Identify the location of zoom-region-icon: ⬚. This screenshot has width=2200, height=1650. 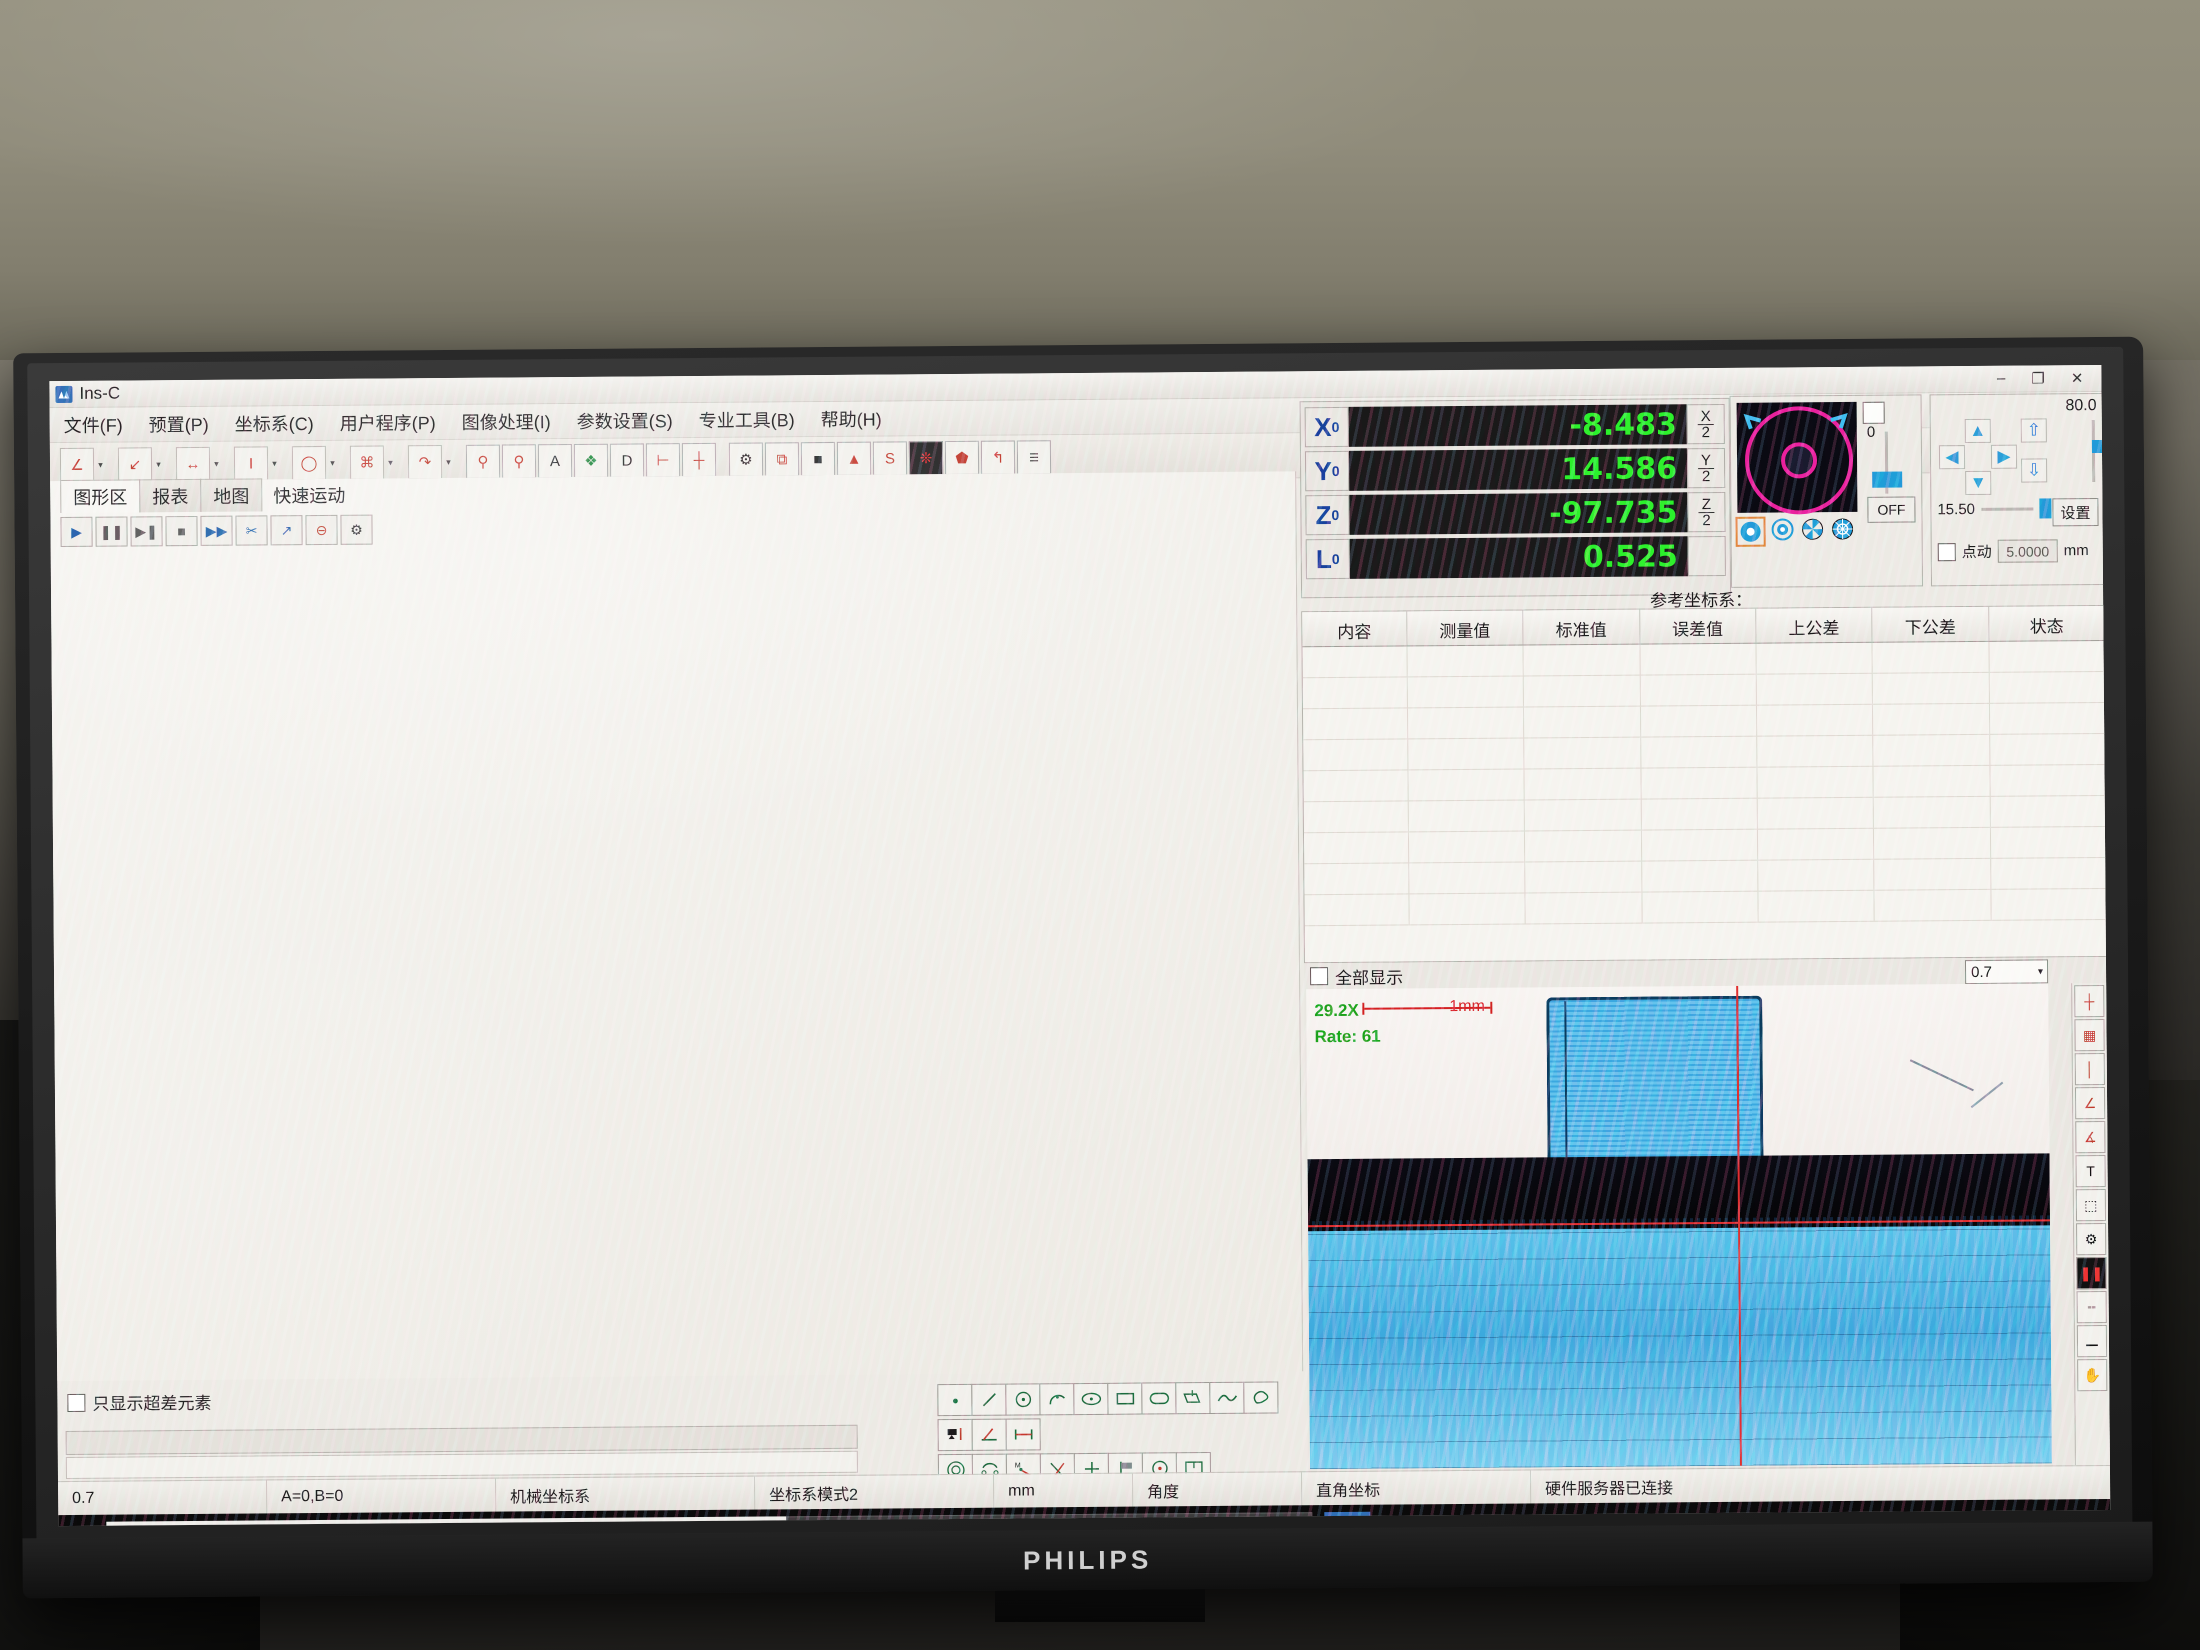
(2091, 1205).